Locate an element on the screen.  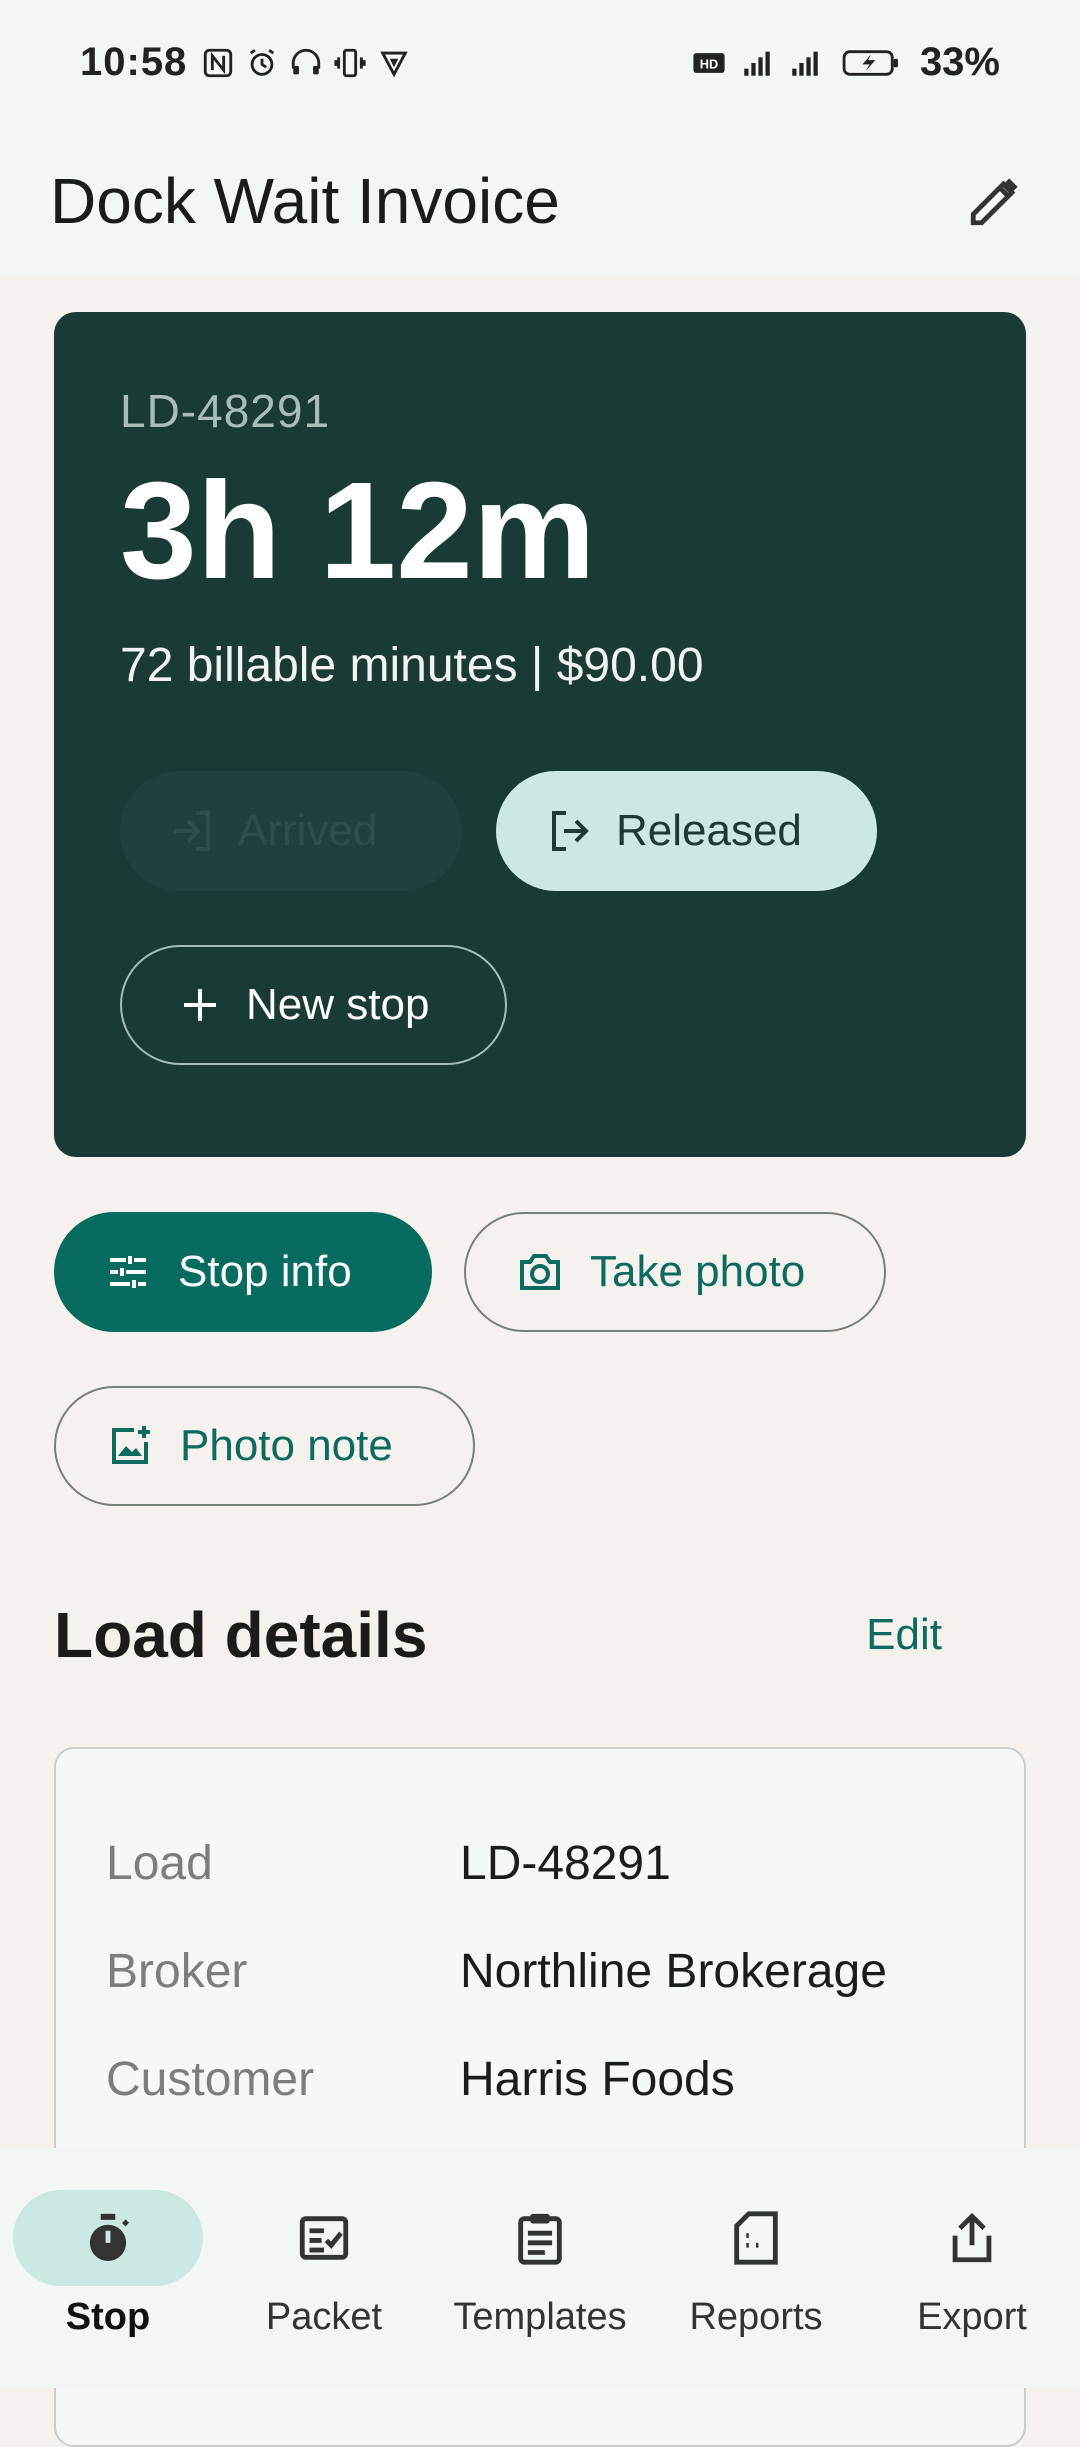
signal-icon is located at coordinates (805, 63).